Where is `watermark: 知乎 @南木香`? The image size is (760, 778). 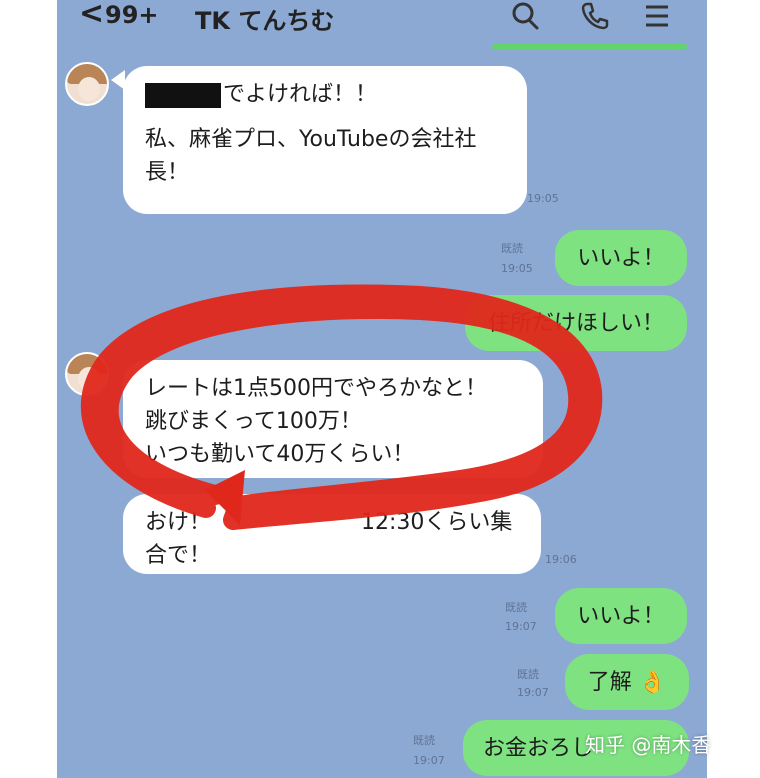
watermark: 知乎 @南木香 is located at coordinates (648, 745).